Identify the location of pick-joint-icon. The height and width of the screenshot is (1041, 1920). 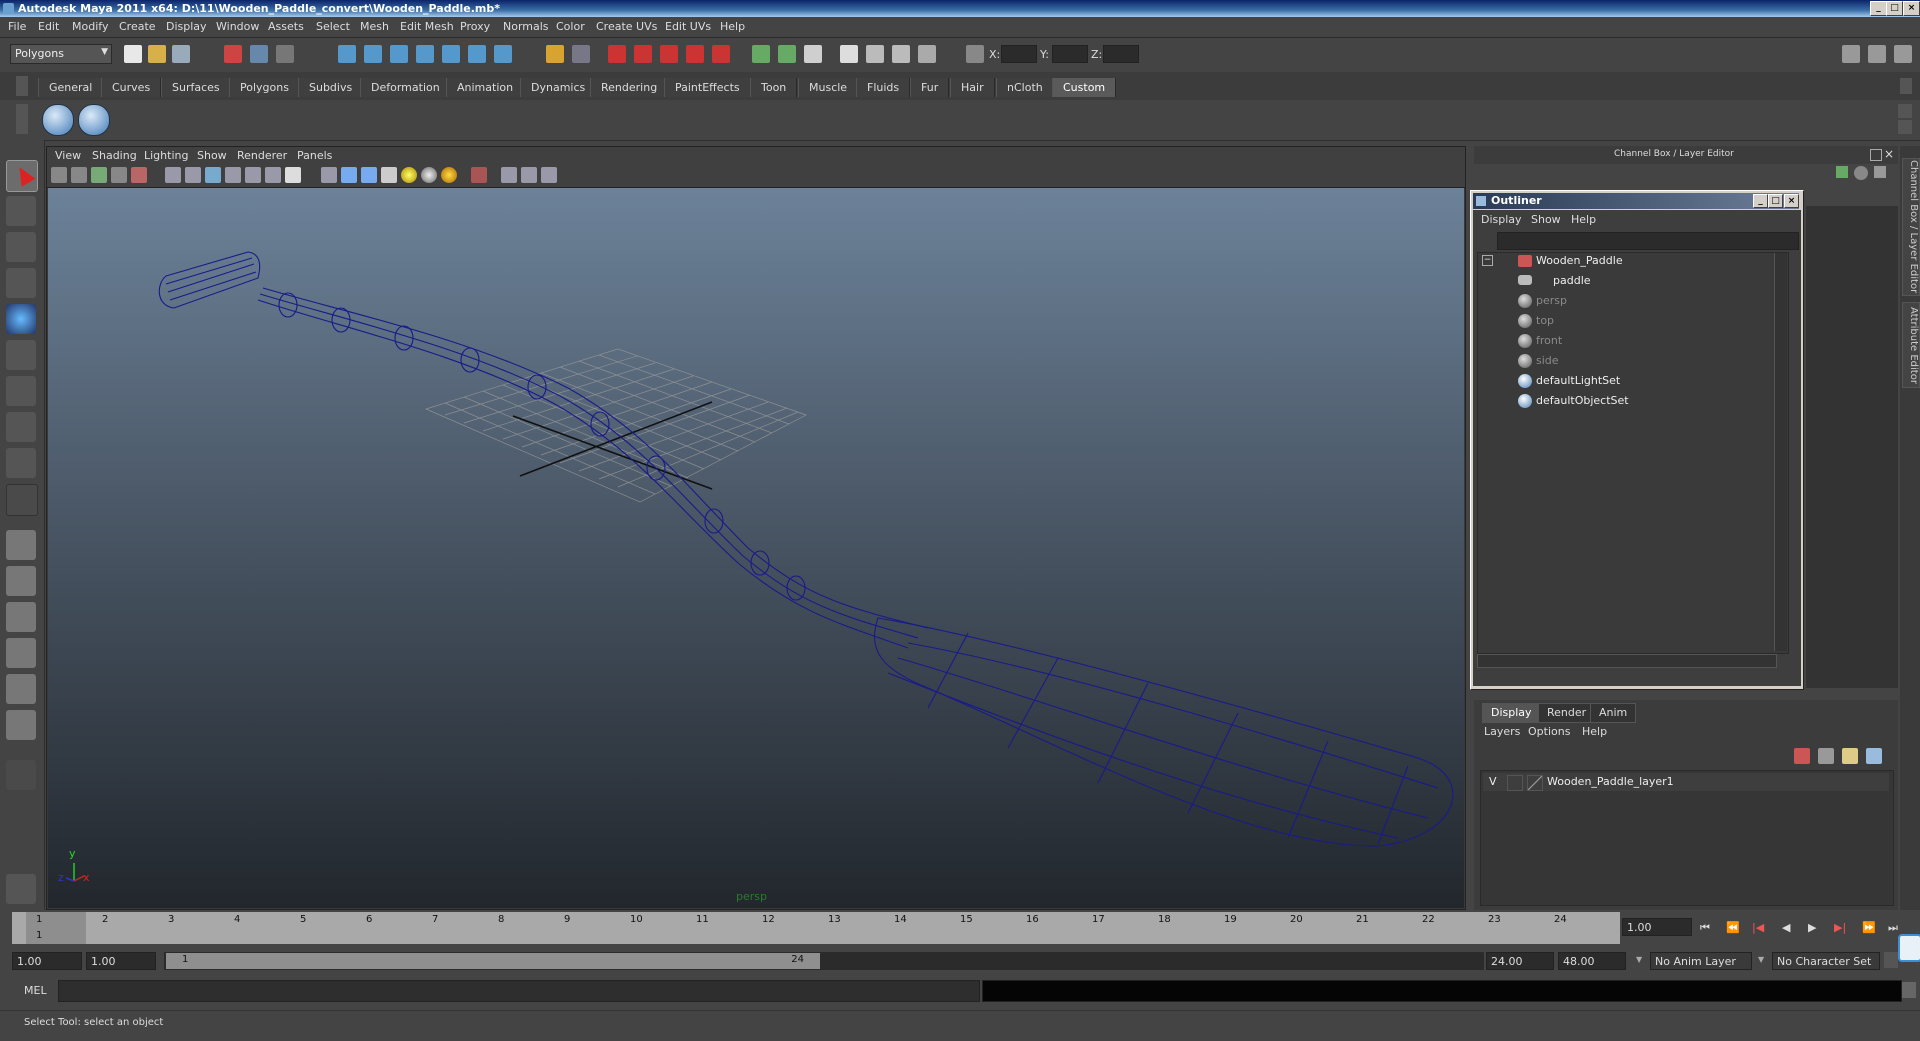
(373, 54).